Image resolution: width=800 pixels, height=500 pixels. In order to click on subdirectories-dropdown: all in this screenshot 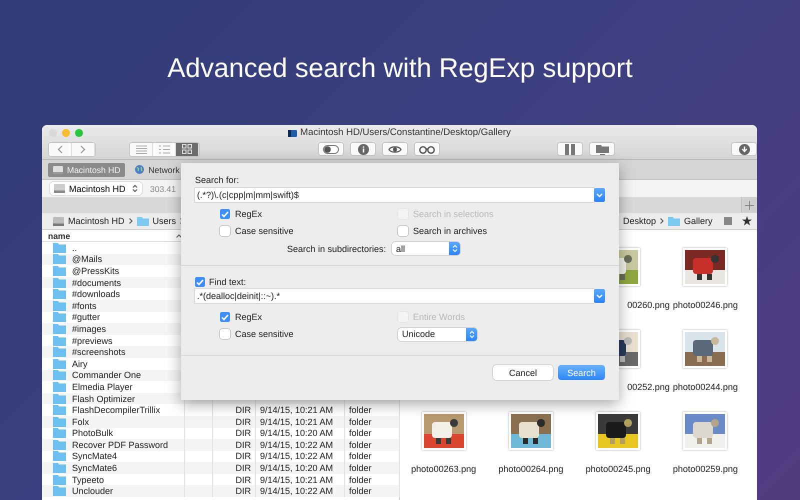, I will do `click(426, 248)`.